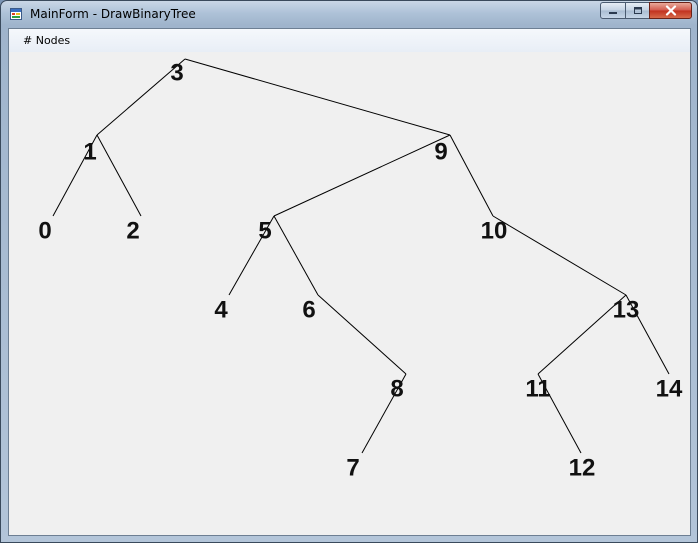  I want to click on tree-node-2: 2, so click(132, 230).